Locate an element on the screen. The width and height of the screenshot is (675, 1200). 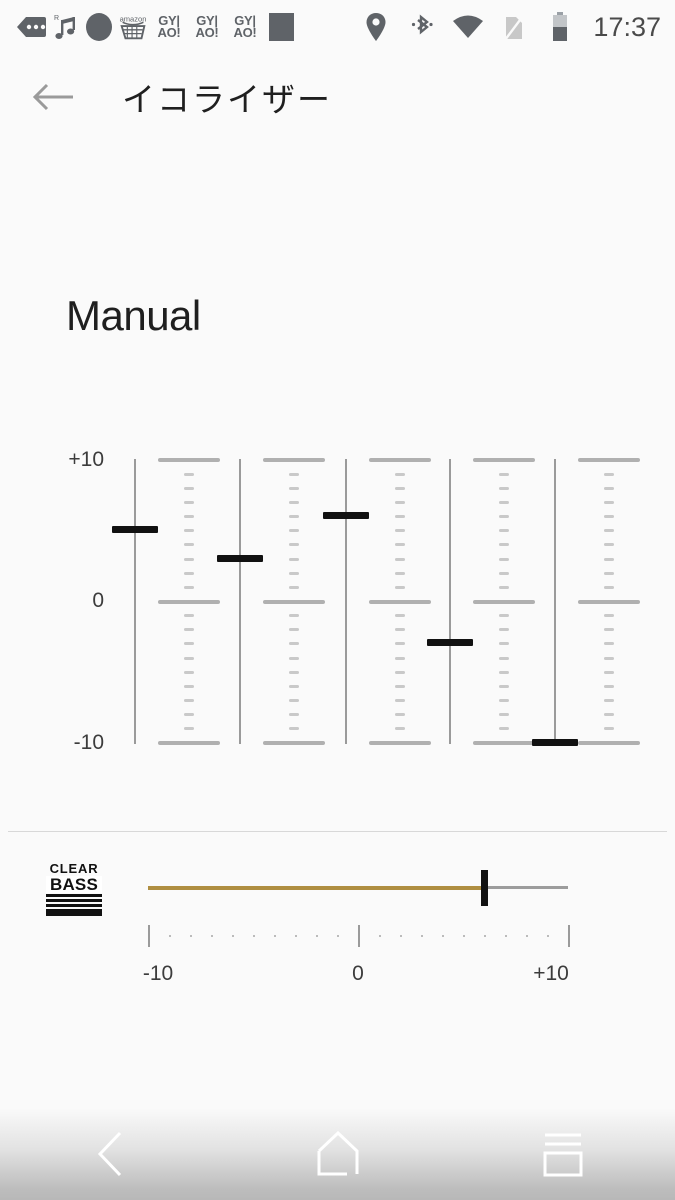
nav-home-icon is located at coordinates (338, 1154).